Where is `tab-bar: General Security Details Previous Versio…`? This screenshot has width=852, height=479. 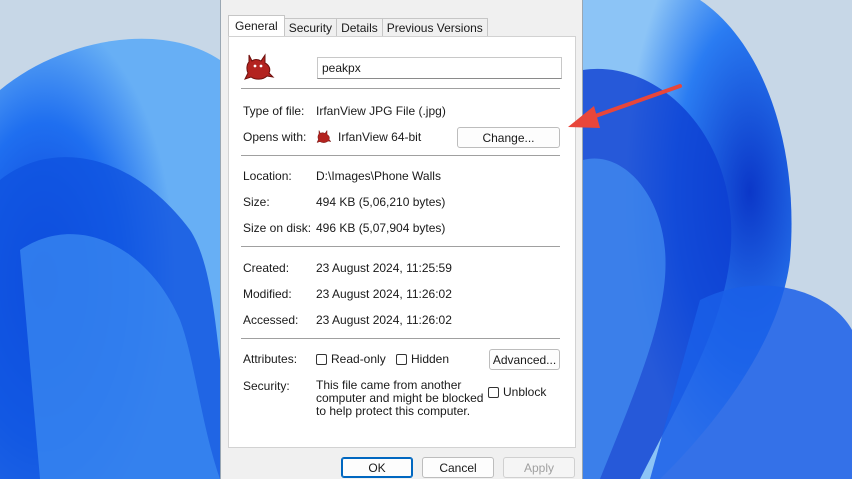
tab-bar: General Security Details Previous Versio… is located at coordinates (358, 25).